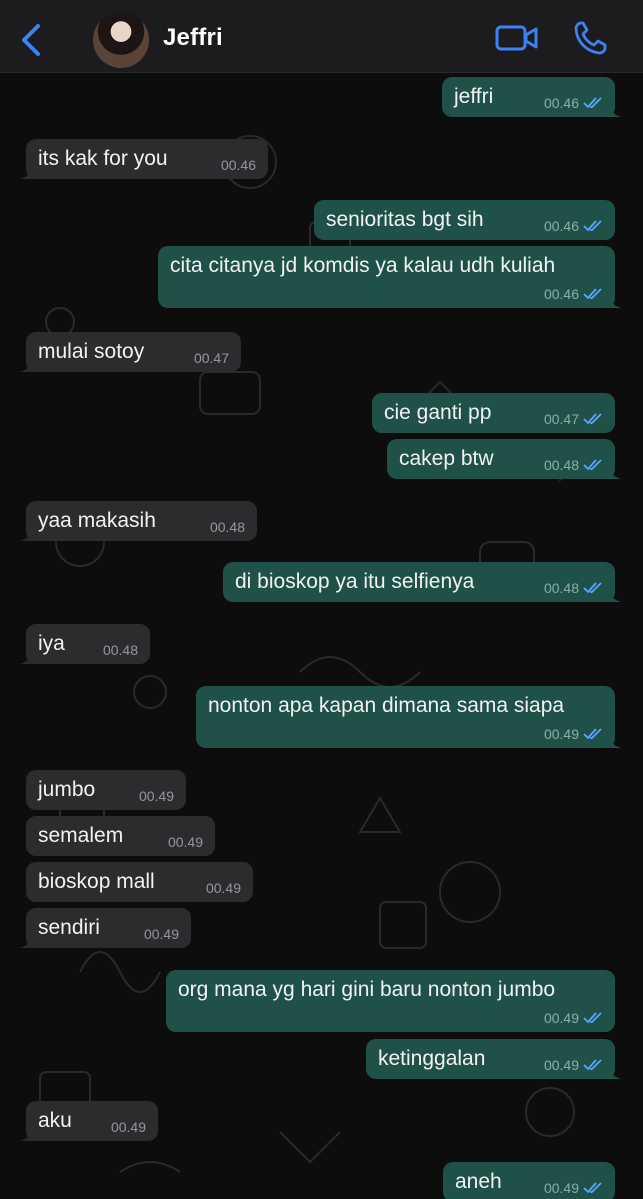 This screenshot has width=643, height=1199. I want to click on message-text: semalem, so click(81, 835).